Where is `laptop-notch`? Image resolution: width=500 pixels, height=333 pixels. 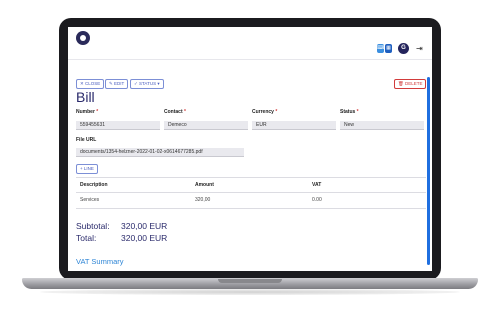
laptop-notch is located at coordinates (250, 281).